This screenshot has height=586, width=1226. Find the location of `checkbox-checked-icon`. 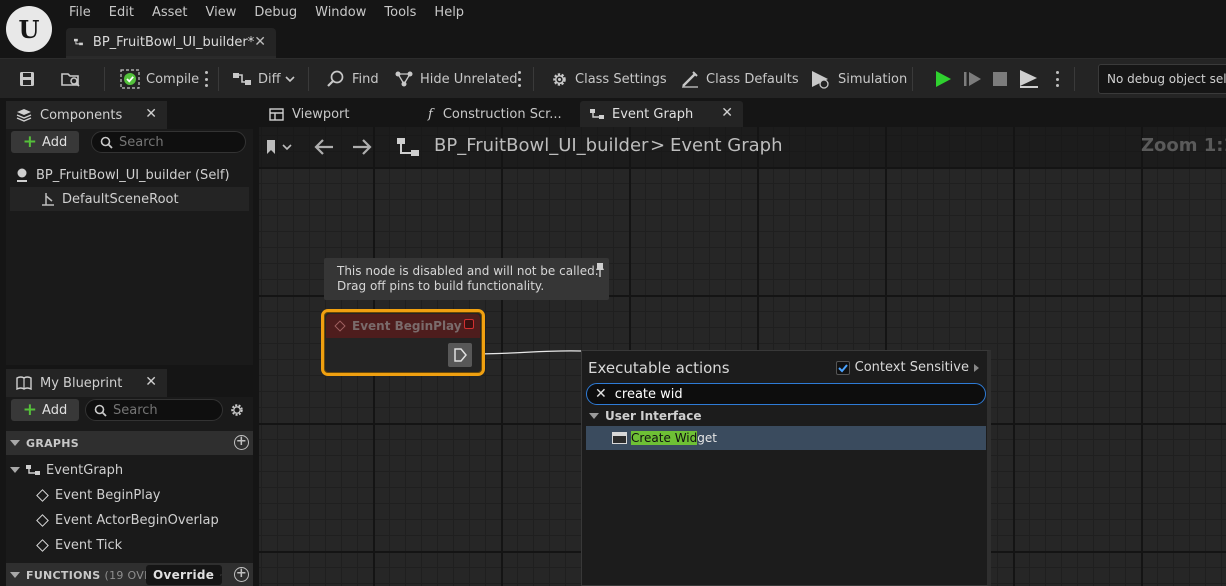

checkbox-checked-icon is located at coordinates (842, 367).